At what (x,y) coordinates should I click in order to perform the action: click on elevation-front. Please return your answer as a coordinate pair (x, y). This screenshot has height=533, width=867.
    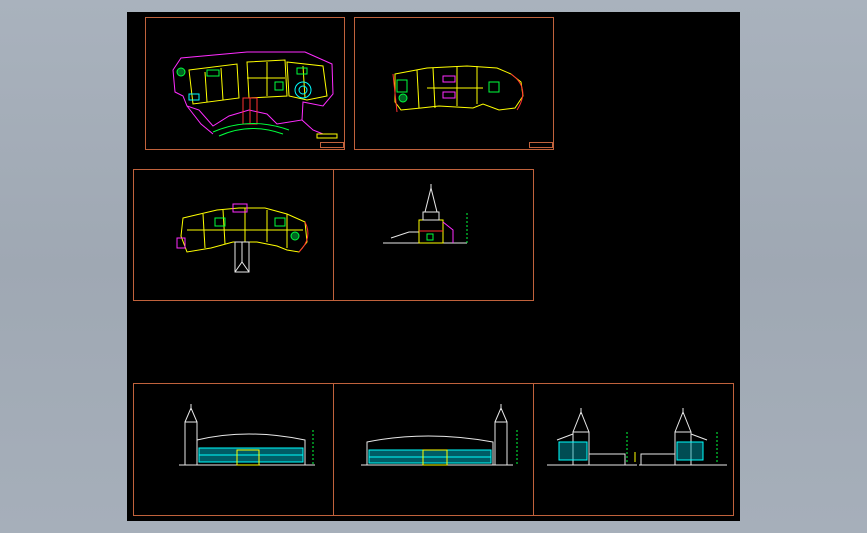
    Looking at the image, I should click on (247, 435).